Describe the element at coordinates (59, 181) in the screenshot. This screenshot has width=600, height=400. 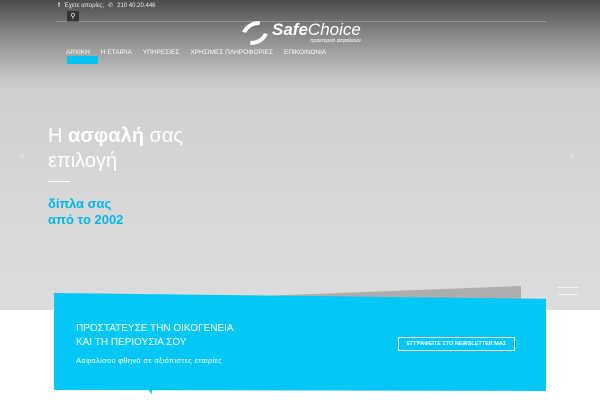
I see `hero-divider` at that location.